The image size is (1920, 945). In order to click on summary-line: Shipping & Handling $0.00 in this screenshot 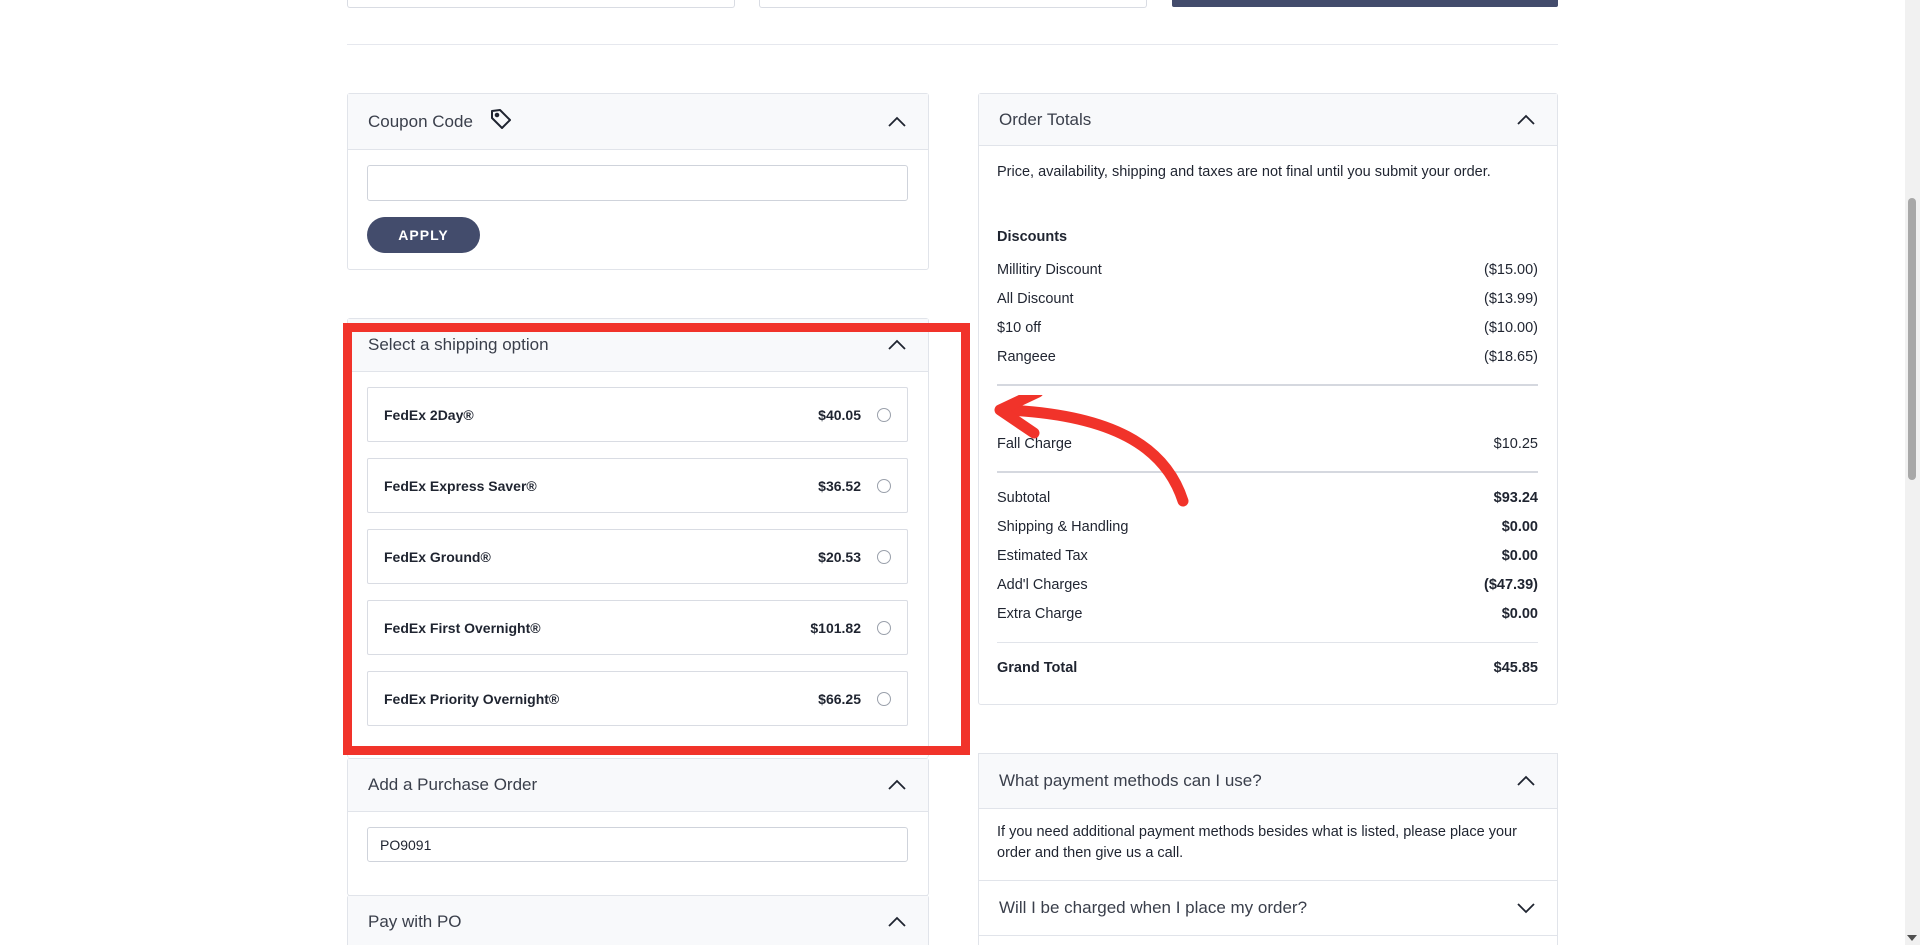, I will do `click(1267, 527)`.